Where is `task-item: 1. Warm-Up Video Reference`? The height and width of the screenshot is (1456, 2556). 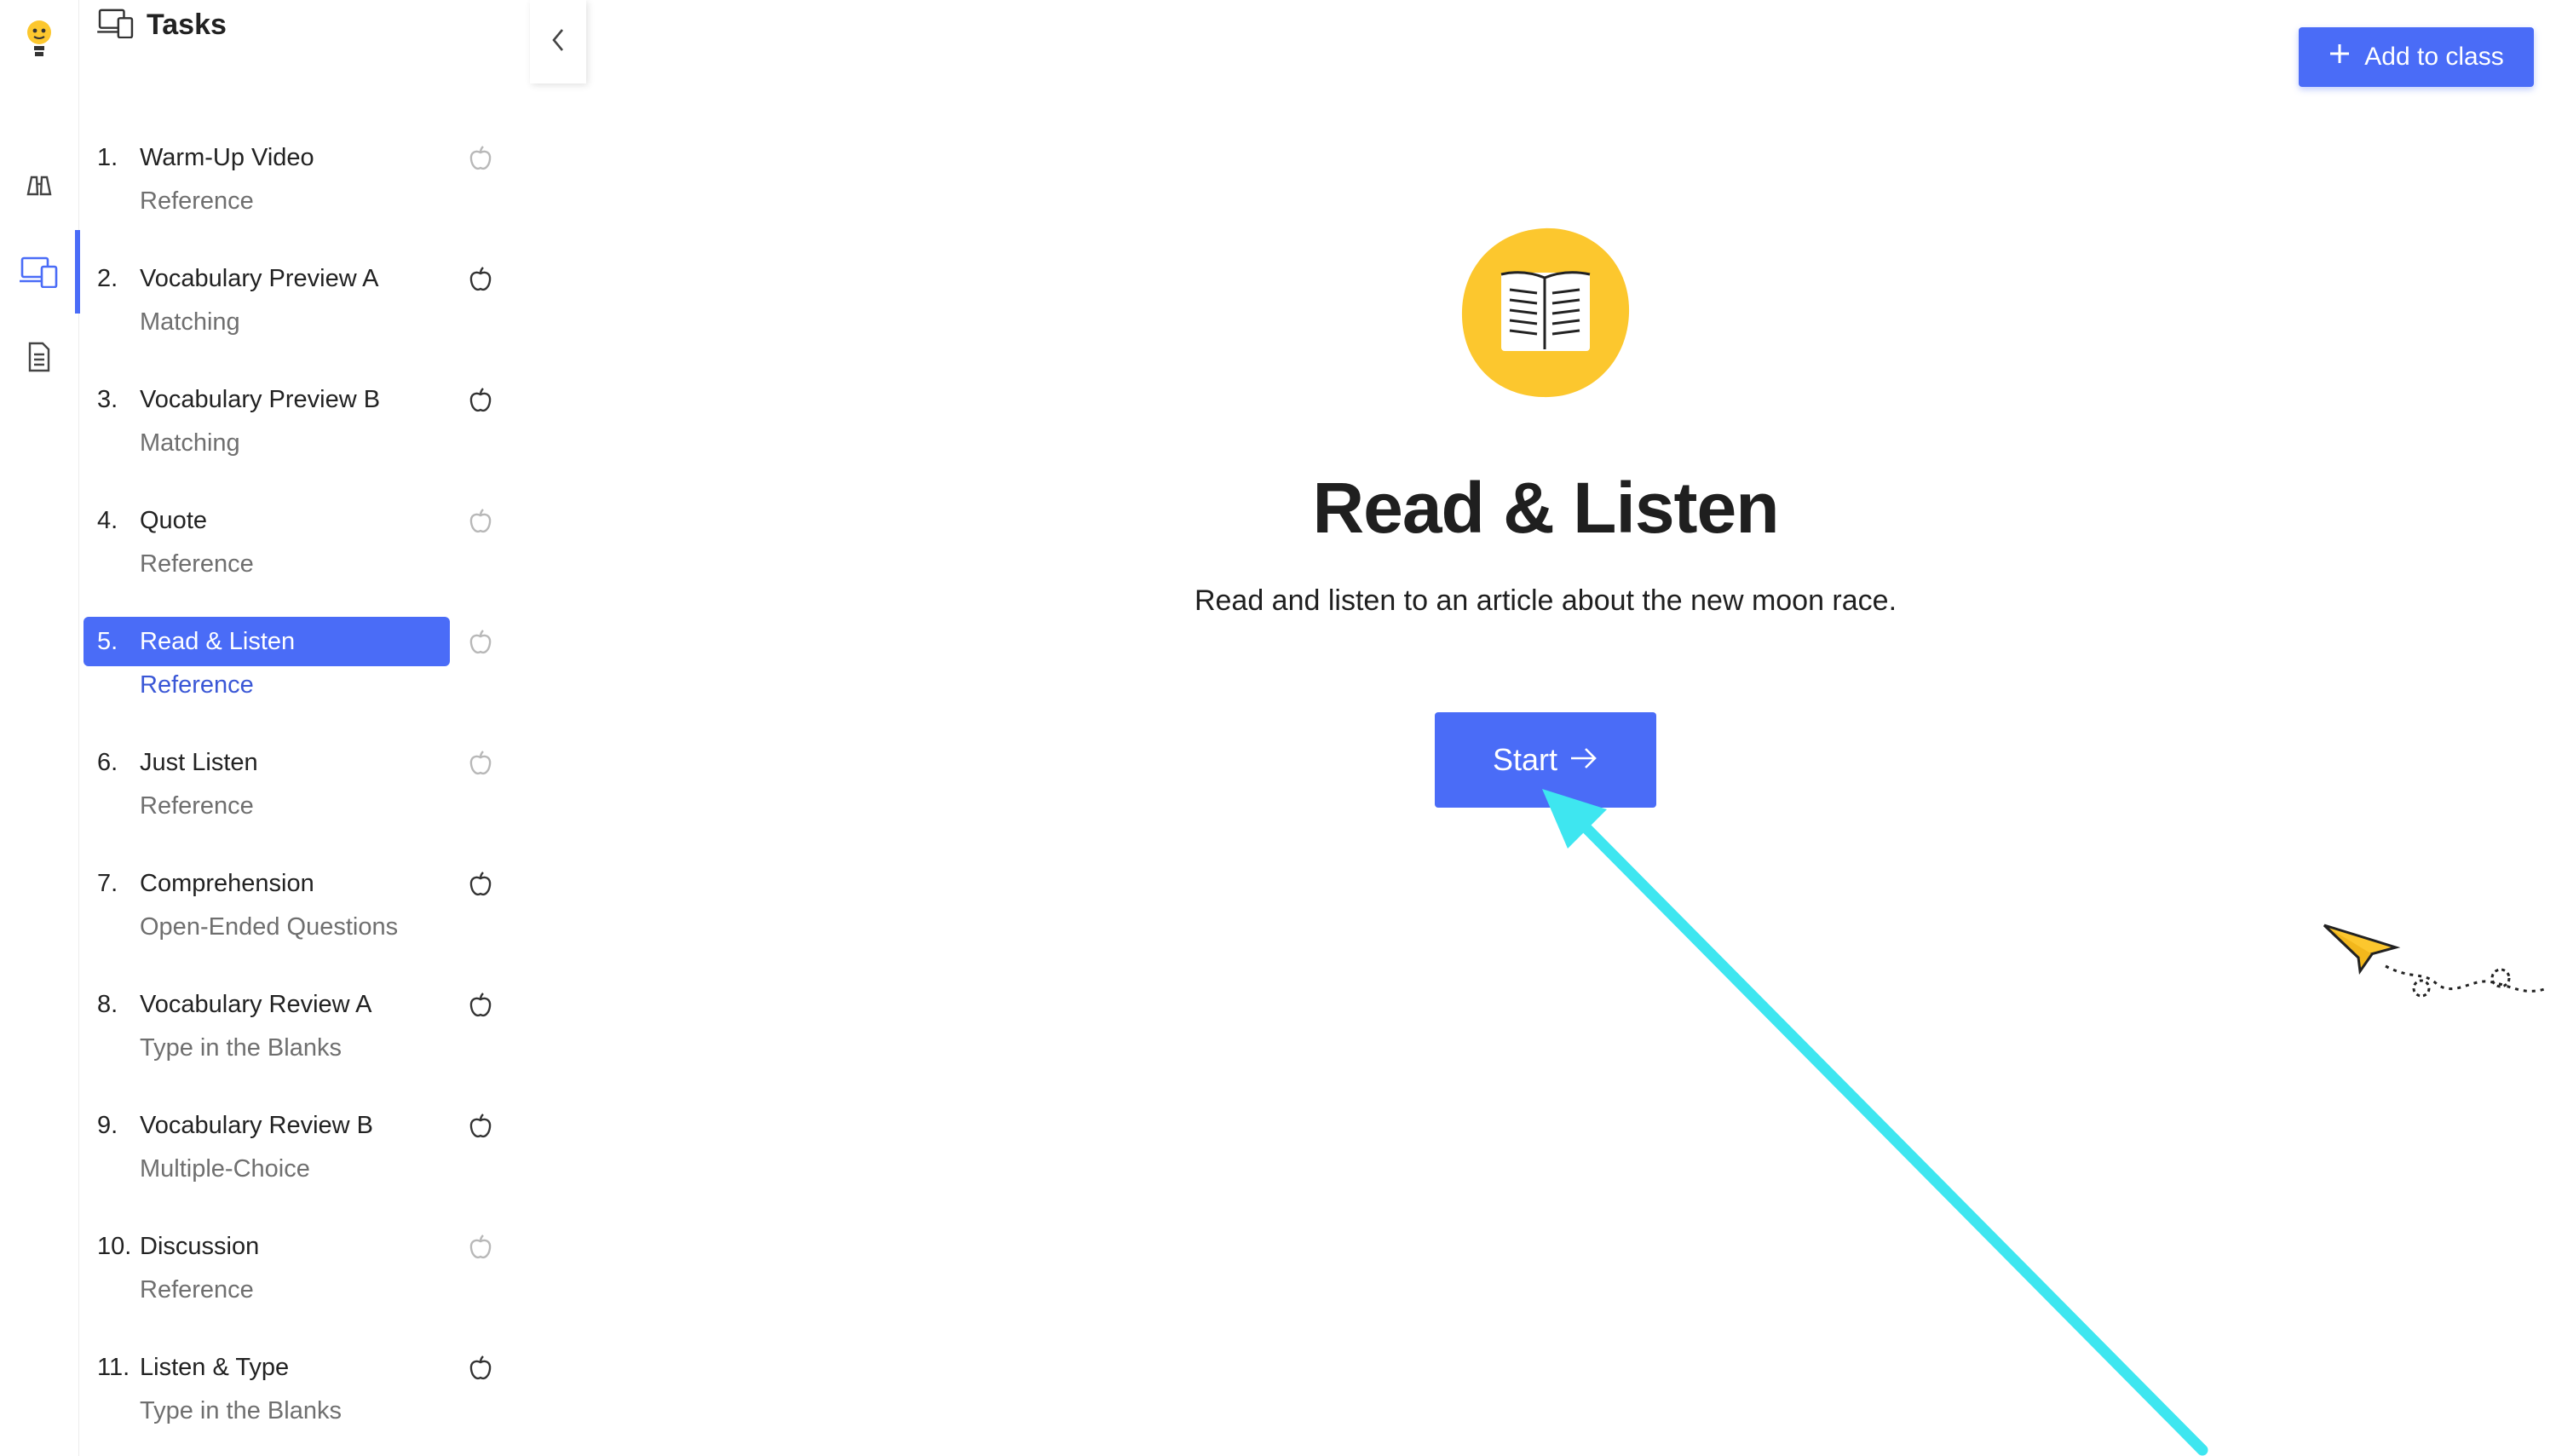
task-item: 1. Warm-Up Video Reference is located at coordinates (295, 192).